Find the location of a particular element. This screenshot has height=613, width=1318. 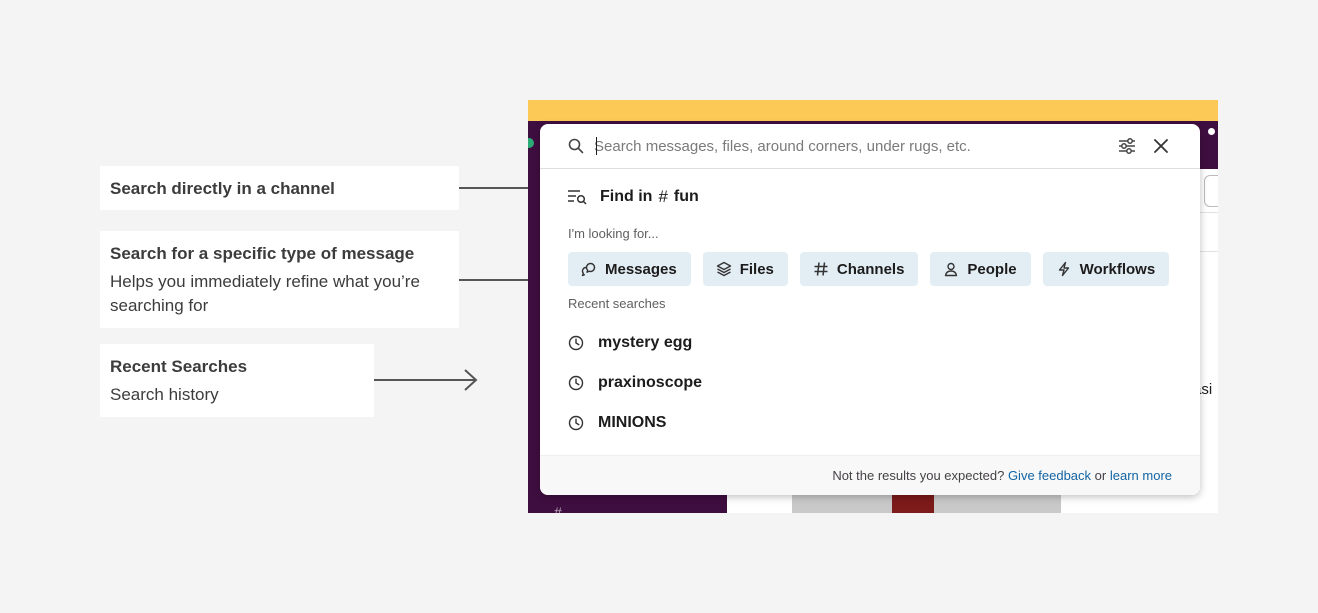

callout-channel-search: Search directly in a channel is located at coordinates (279, 188).